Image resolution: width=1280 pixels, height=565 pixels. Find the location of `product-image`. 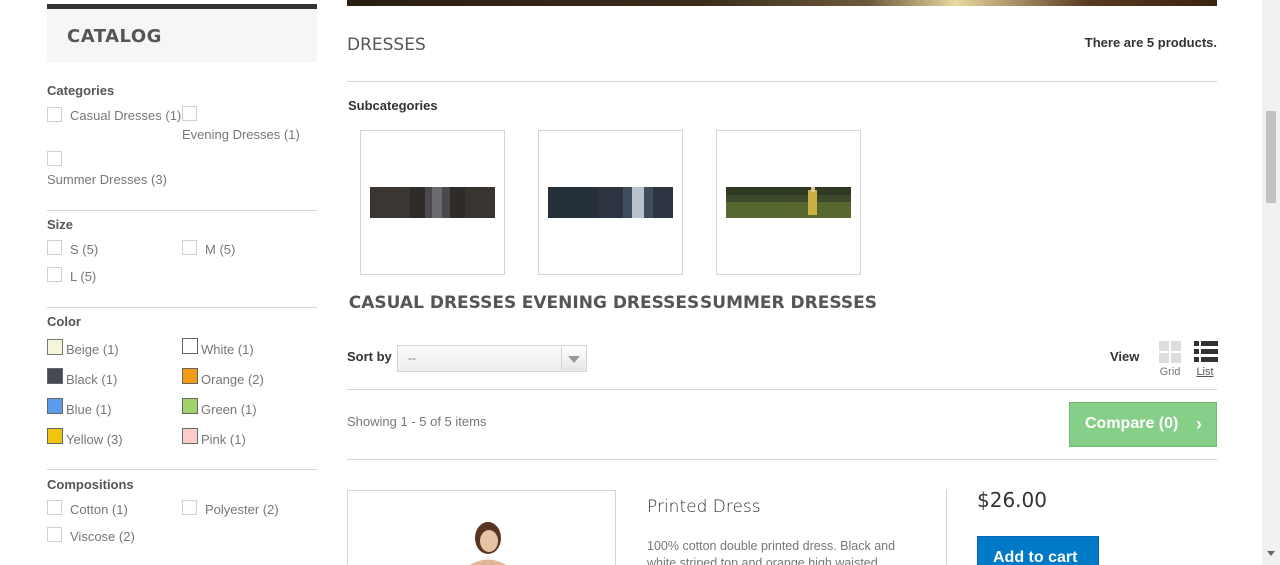

product-image is located at coordinates (481, 527).